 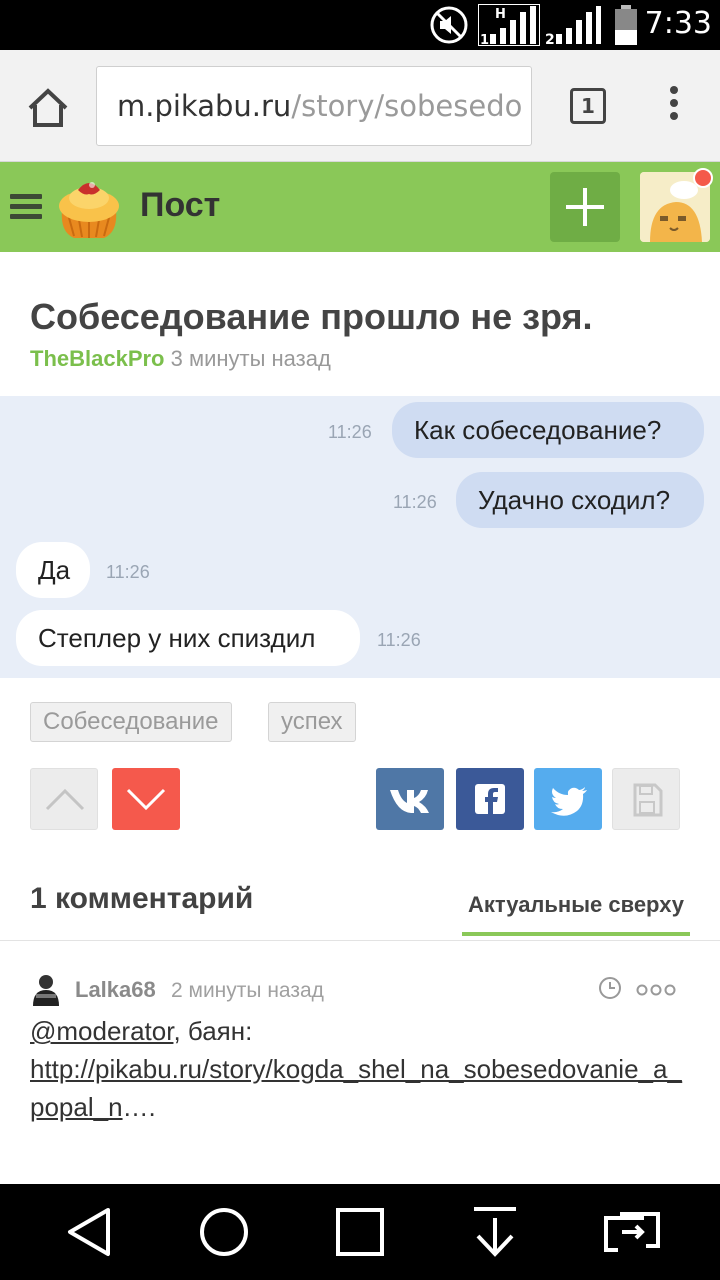 I want to click on clock-icon, so click(x=610, y=988).